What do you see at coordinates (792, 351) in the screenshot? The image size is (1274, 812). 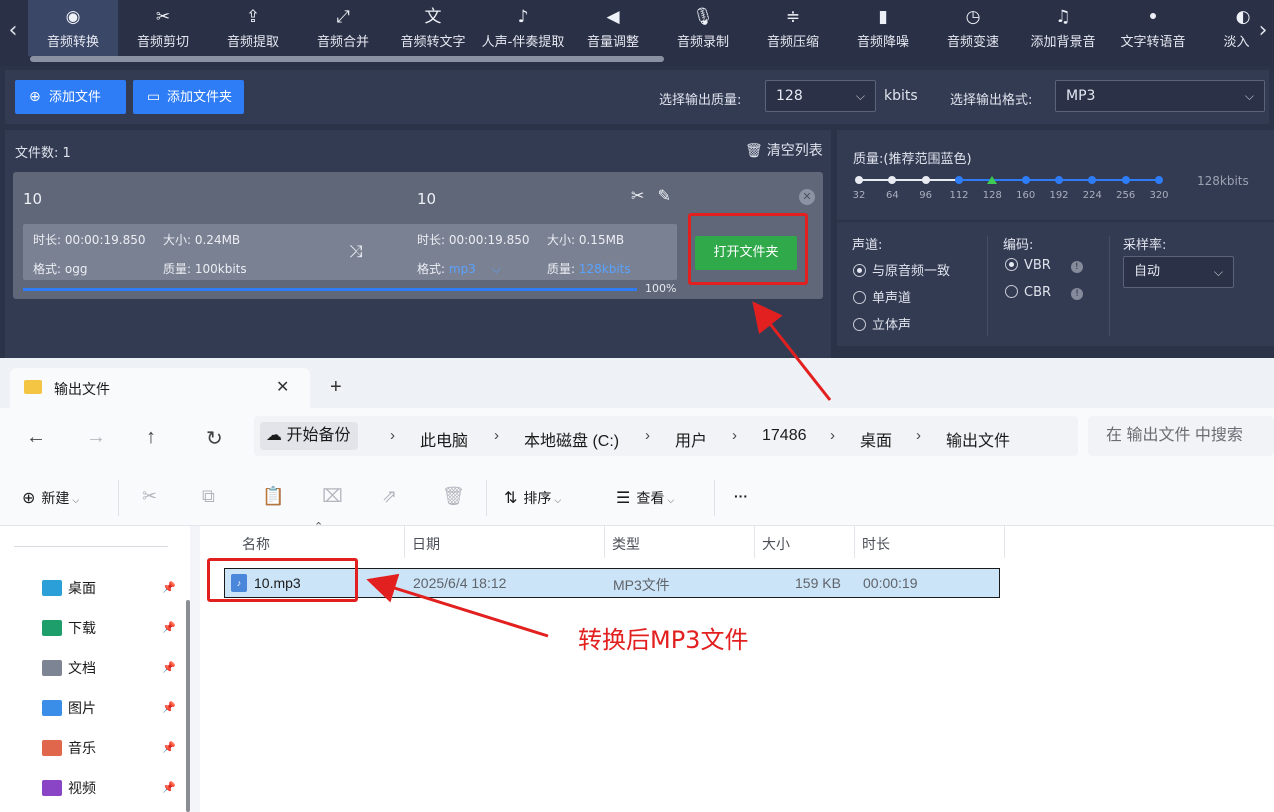 I see `annotation-arrow-to-button` at bounding box center [792, 351].